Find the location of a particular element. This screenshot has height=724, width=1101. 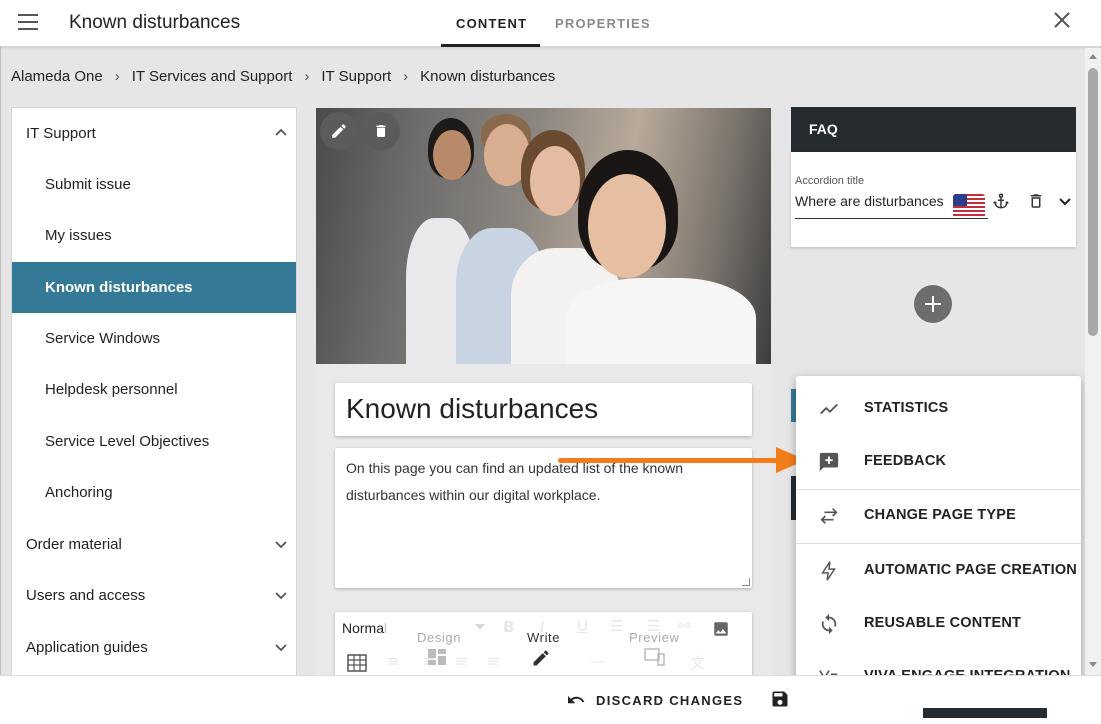

delete-image-button is located at coordinates (381, 131).